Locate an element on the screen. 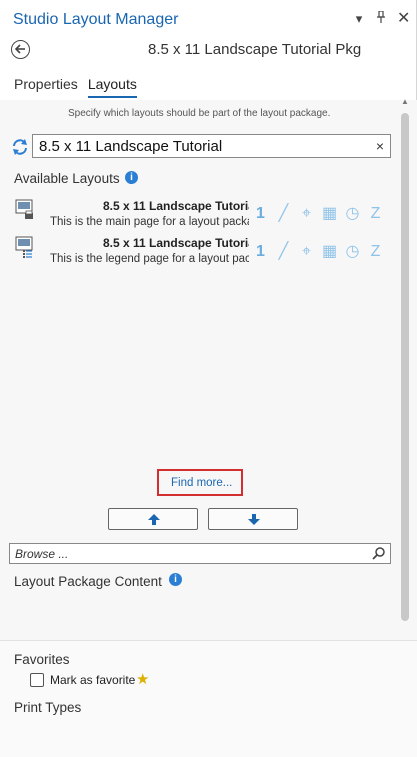  clear-icon: × is located at coordinates (380, 146).